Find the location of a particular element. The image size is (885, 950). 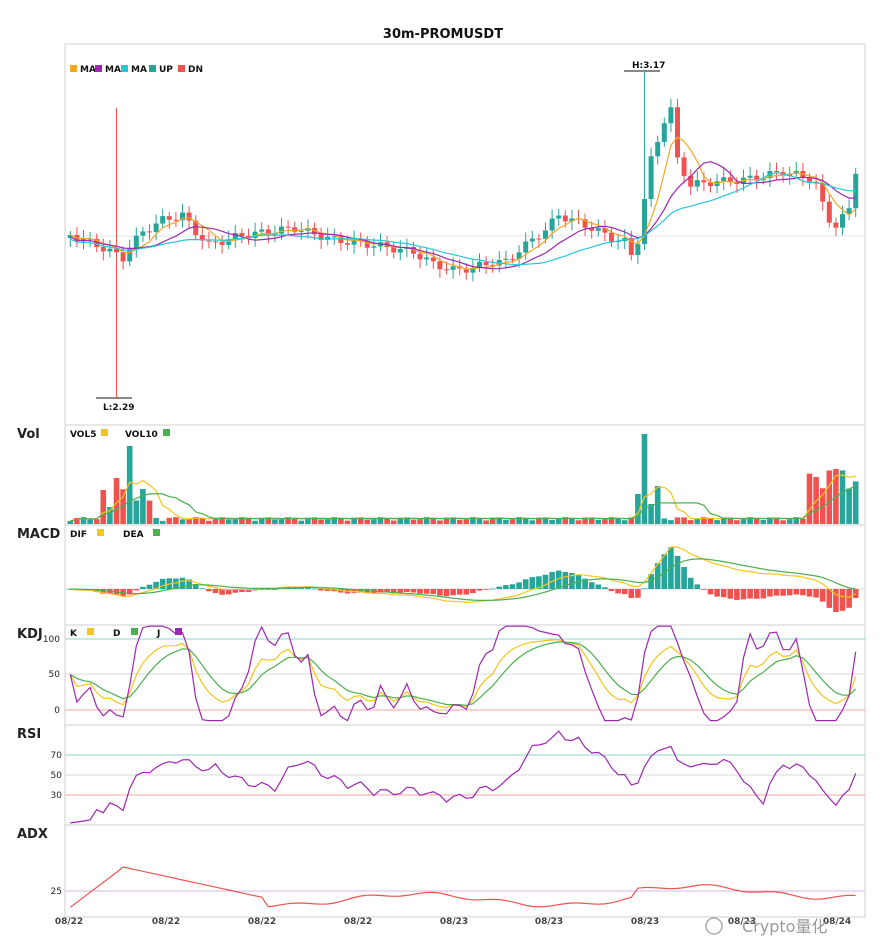

price-legend: MA MA MA UP DN is located at coordinates (136, 70).